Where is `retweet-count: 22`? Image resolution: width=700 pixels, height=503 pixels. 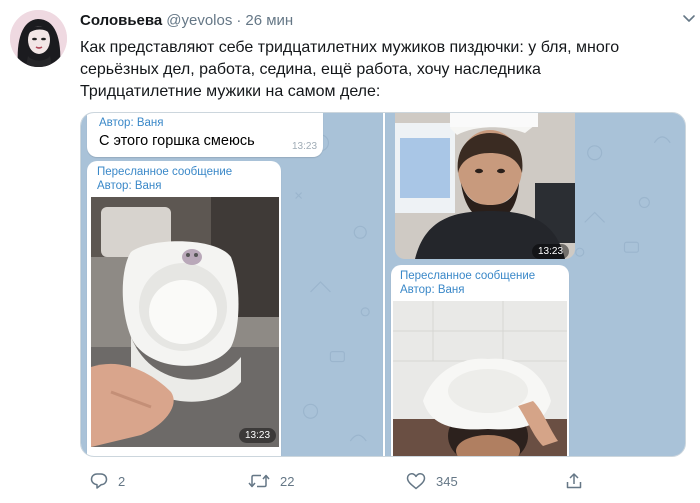 retweet-count: 22 is located at coordinates (287, 481).